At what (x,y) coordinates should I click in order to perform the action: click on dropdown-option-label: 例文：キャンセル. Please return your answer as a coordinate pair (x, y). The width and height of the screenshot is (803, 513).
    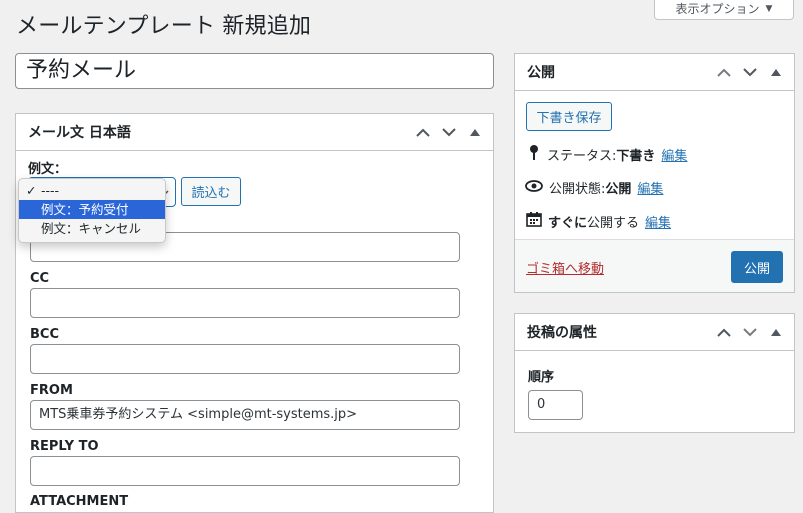
    Looking at the image, I should click on (91, 228).